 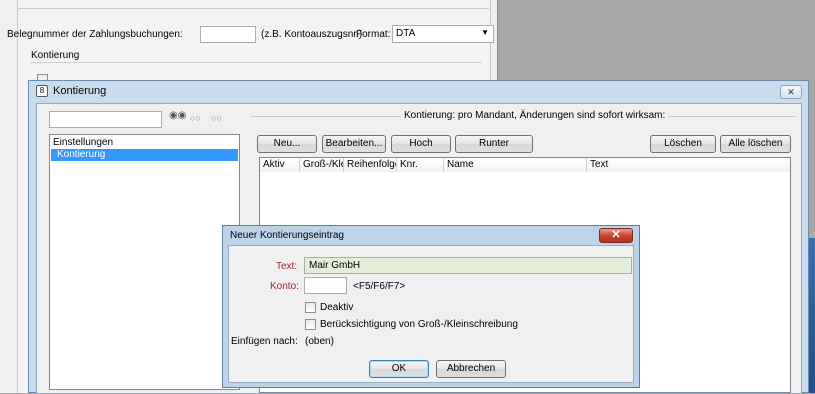 What do you see at coordinates (253, 4) in the screenshot?
I see `background-panel-top` at bounding box center [253, 4].